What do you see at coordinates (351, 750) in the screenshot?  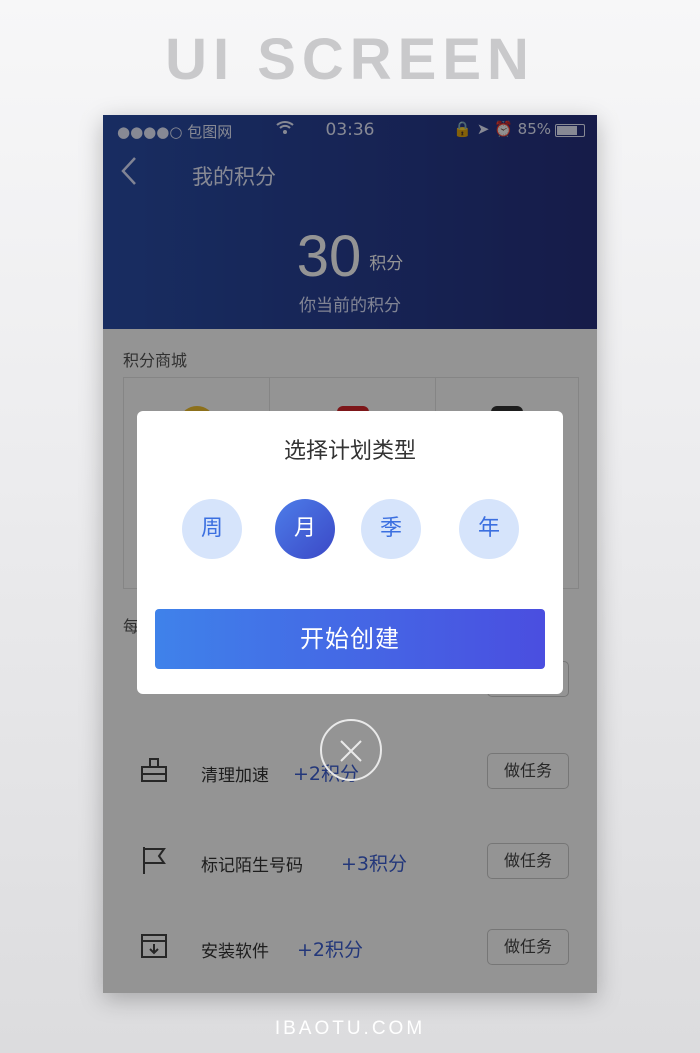 I see `close-icon` at bounding box center [351, 750].